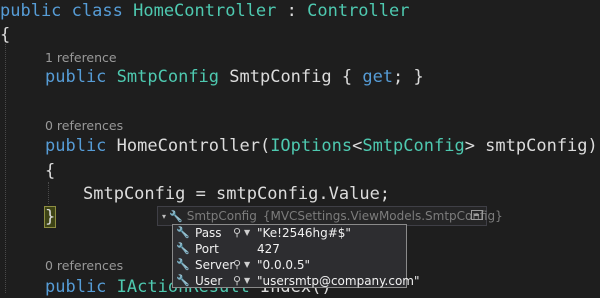  What do you see at coordinates (164, 216) in the screenshot?
I see `expand-caret-icon: ▾` at bounding box center [164, 216].